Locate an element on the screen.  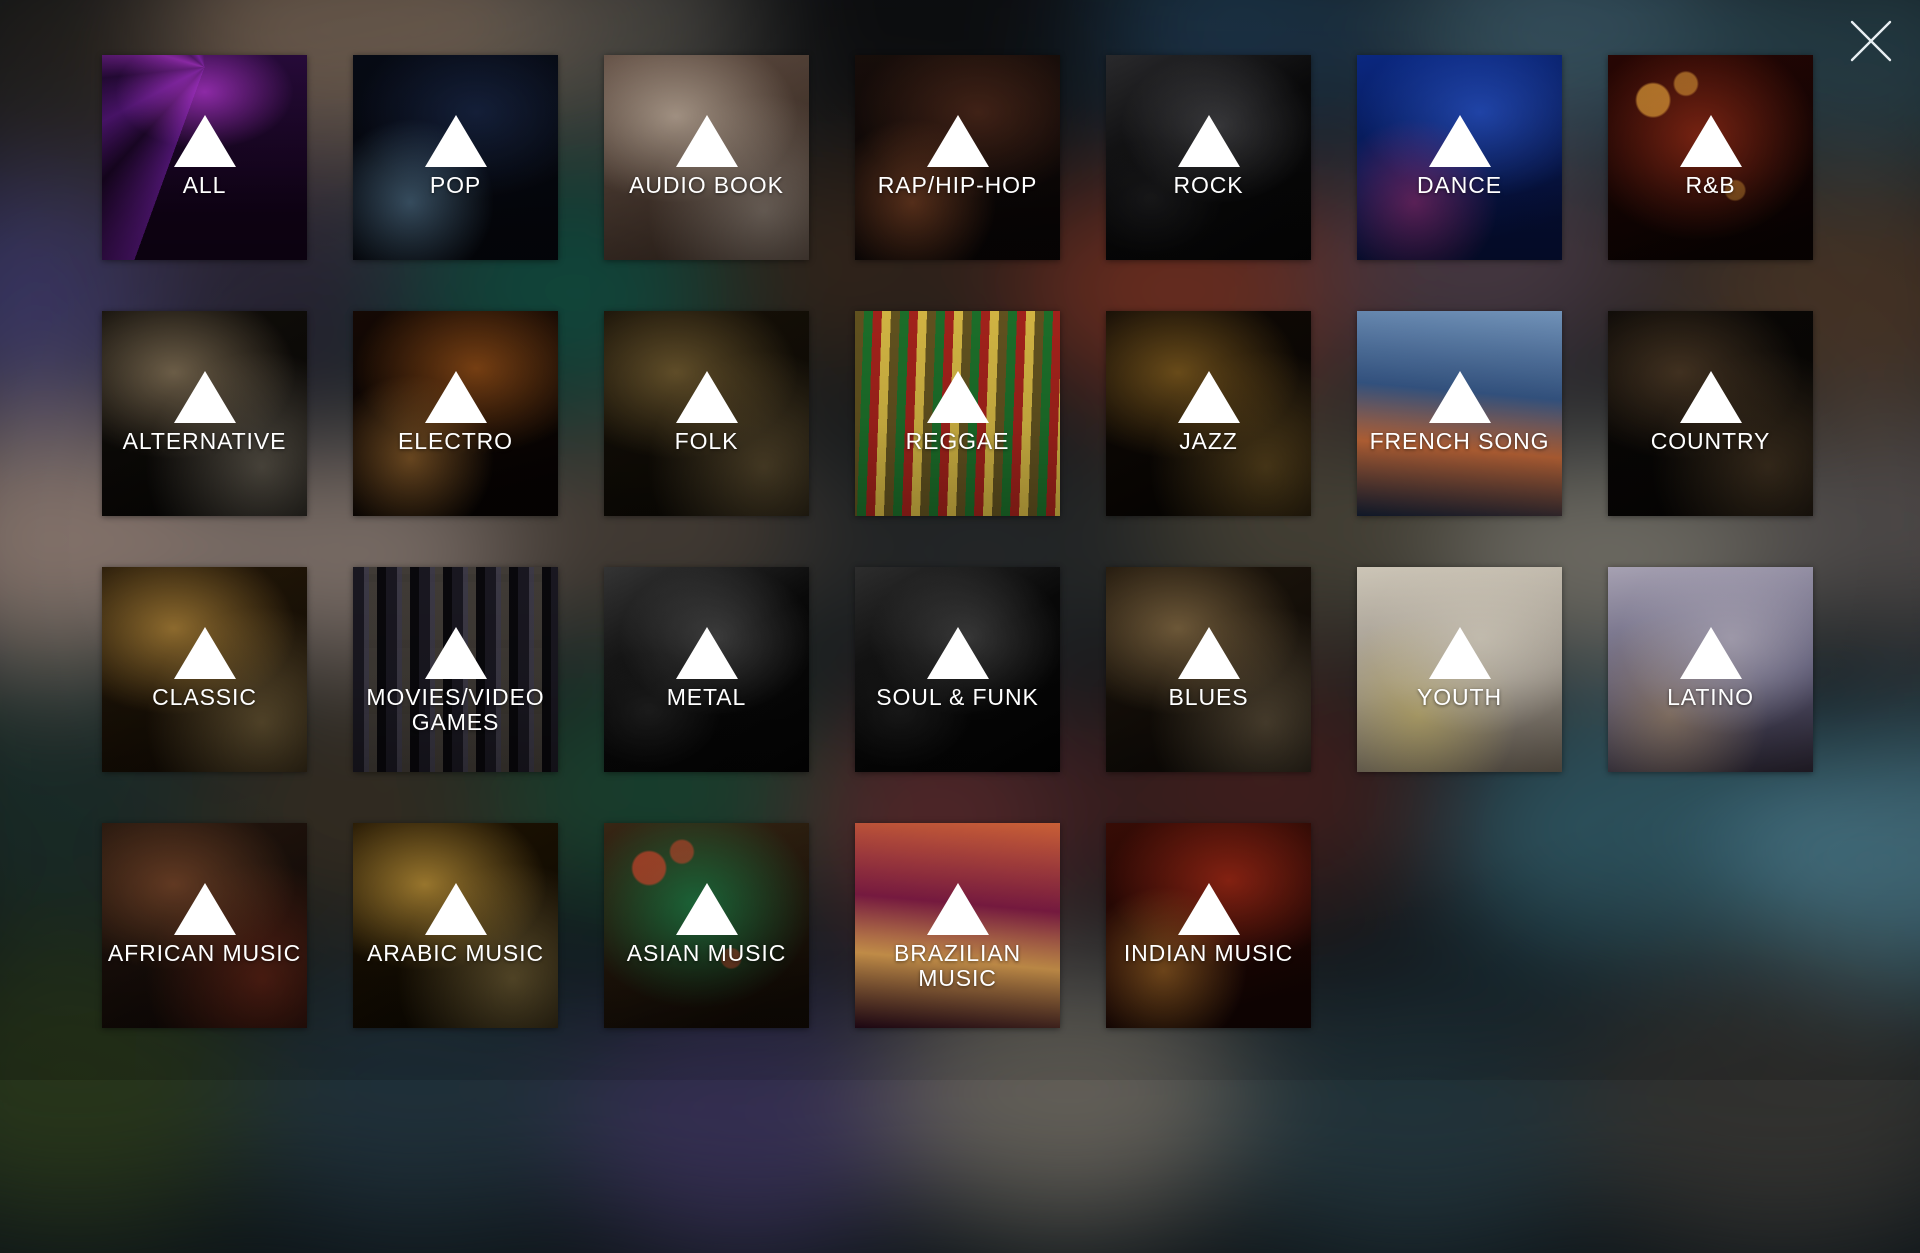
genre-label: ROCK is located at coordinates (1208, 185).